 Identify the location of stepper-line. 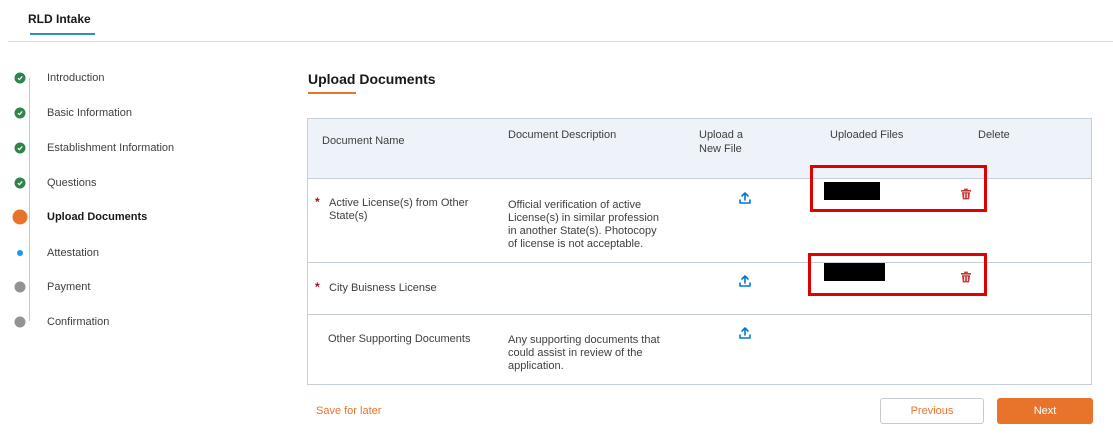
(29, 199).